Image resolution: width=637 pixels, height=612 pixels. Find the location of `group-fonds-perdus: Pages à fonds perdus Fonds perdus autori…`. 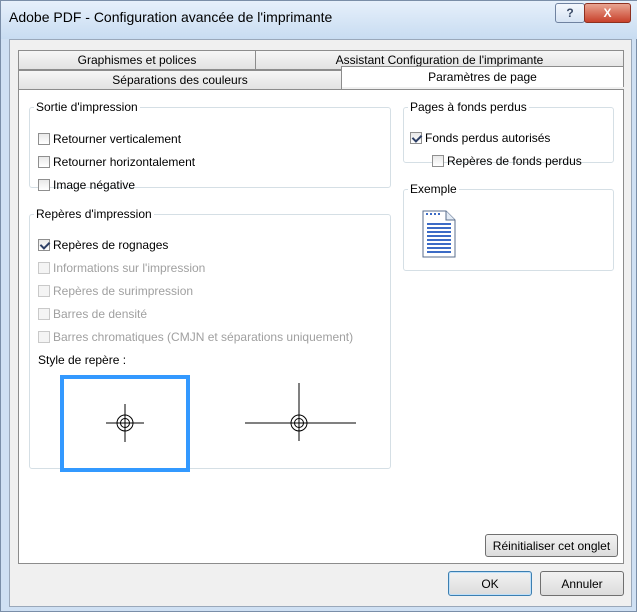

group-fonds-perdus: Pages à fonds perdus Fonds perdus autori… is located at coordinates (508, 134).